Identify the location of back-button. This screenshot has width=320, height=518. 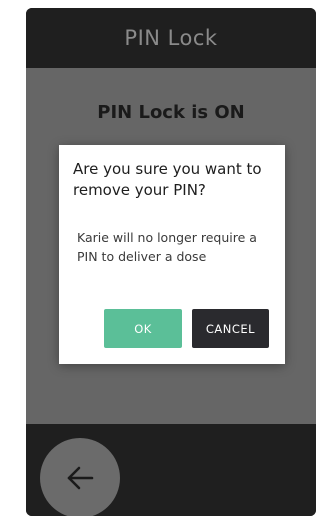
(80, 477).